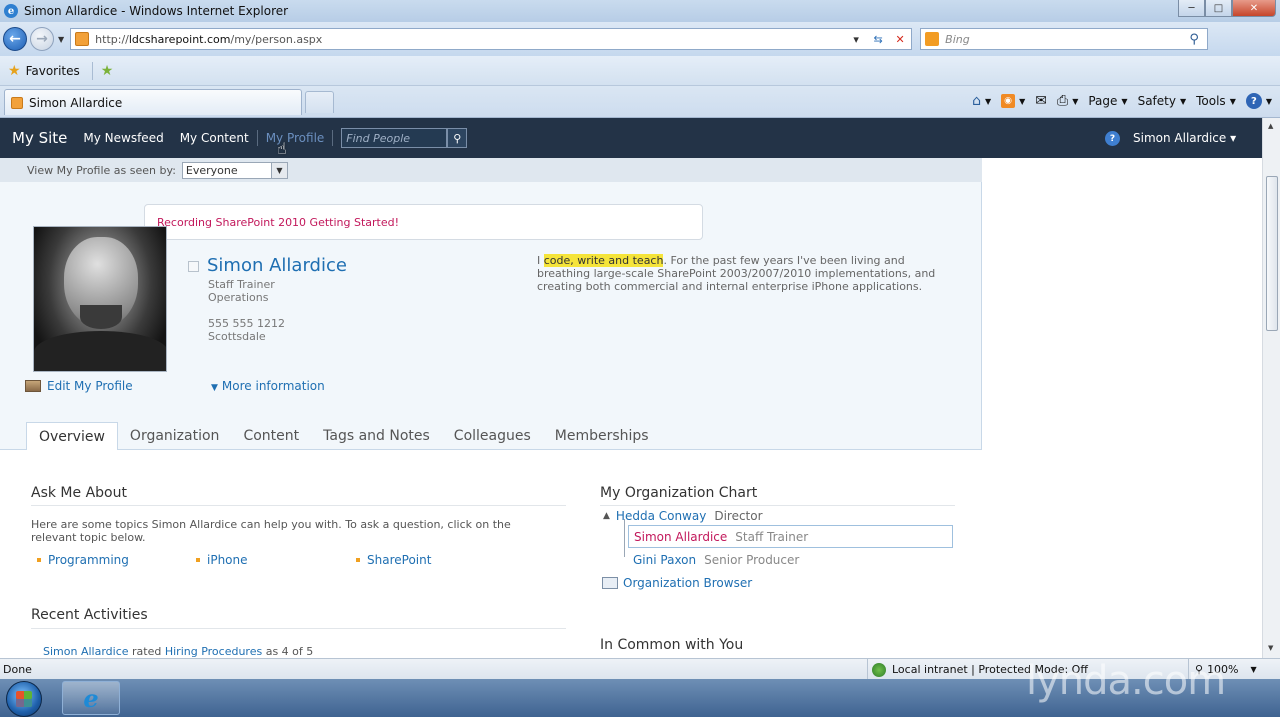 This screenshot has height=717, width=1280. I want to click on tab-tags-and-notes: Tags and Notes, so click(376, 436).